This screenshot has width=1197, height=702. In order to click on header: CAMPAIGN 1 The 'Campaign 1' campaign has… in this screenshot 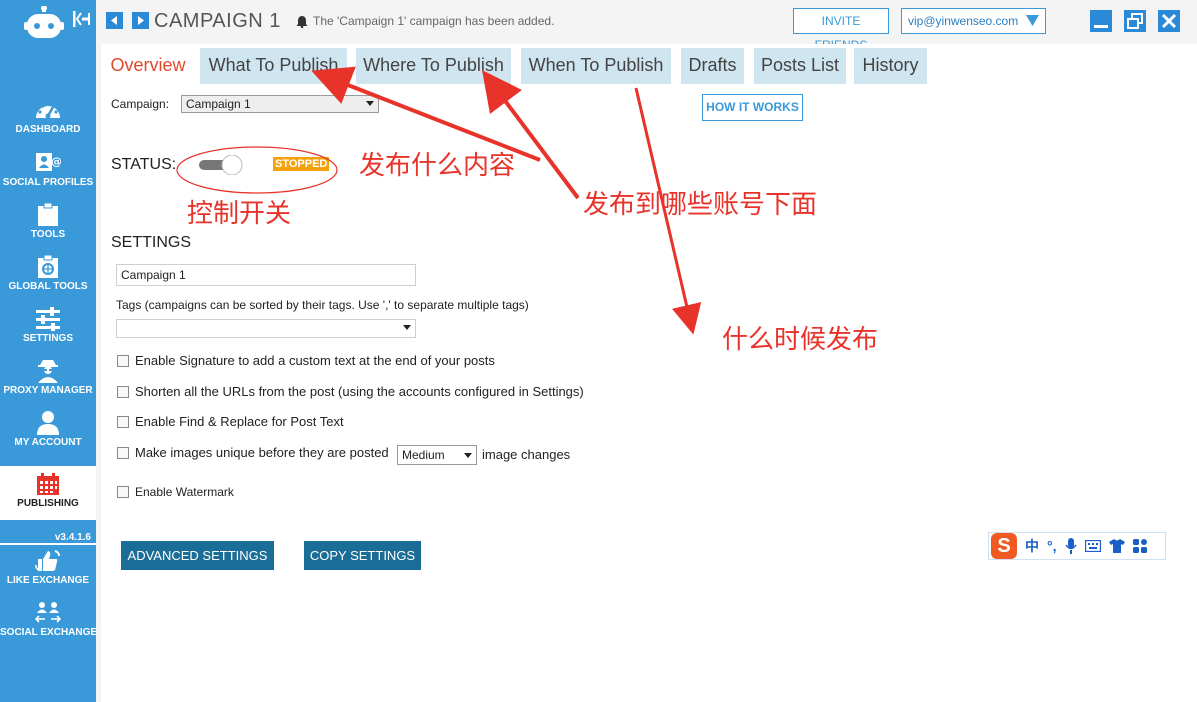, I will do `click(646, 26)`.